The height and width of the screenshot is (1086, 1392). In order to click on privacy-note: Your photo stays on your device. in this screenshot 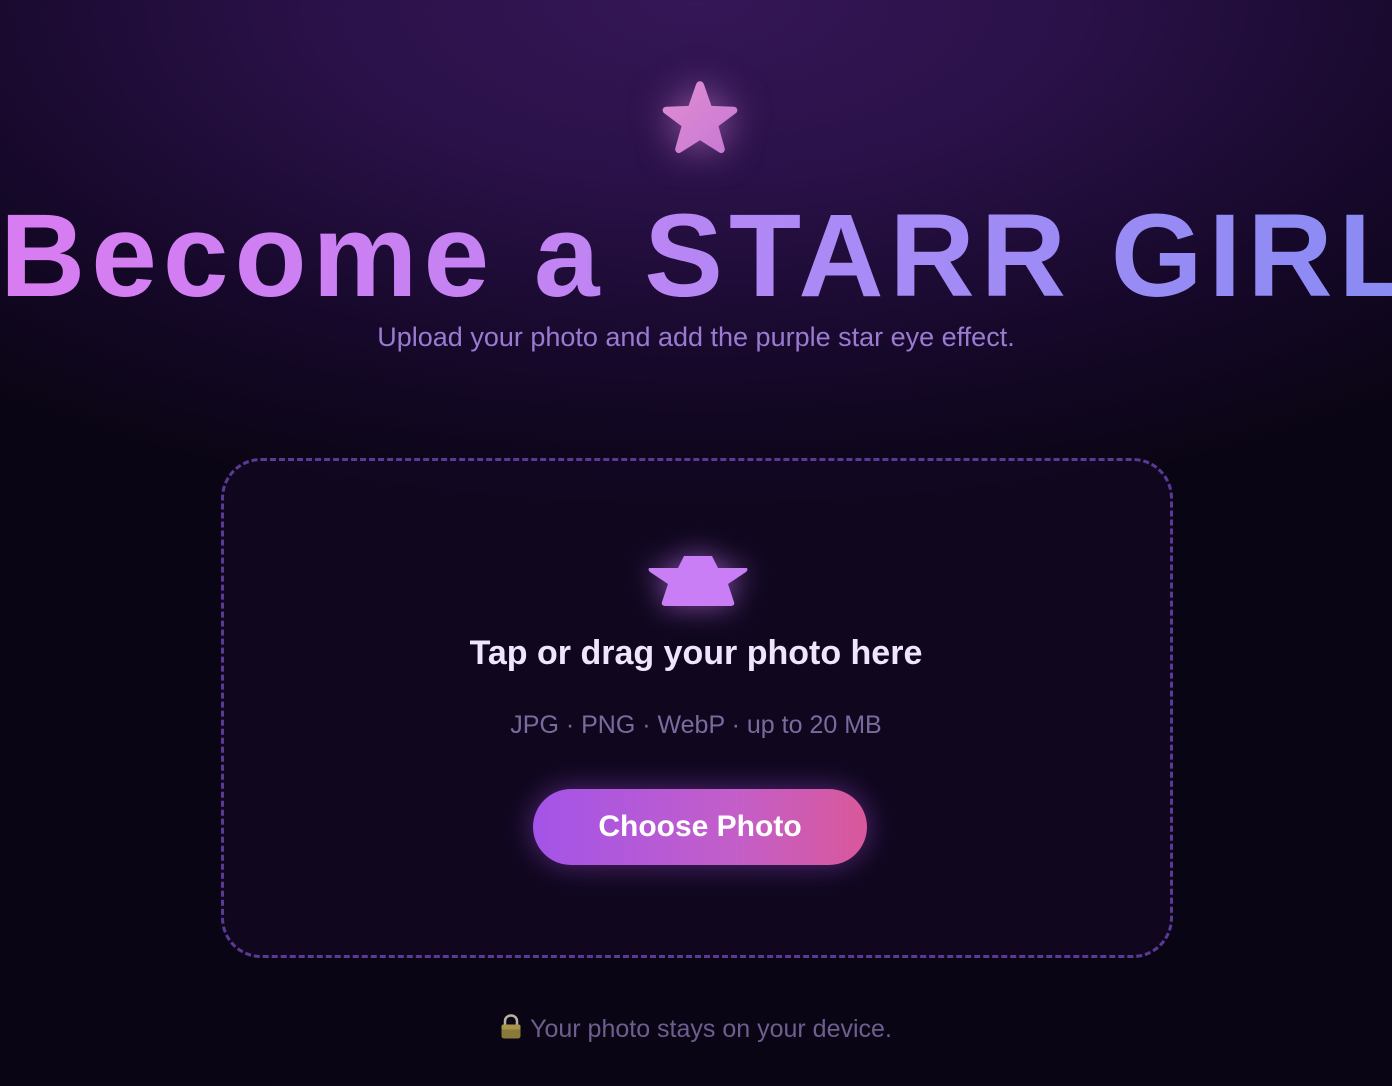, I will do `click(696, 1029)`.